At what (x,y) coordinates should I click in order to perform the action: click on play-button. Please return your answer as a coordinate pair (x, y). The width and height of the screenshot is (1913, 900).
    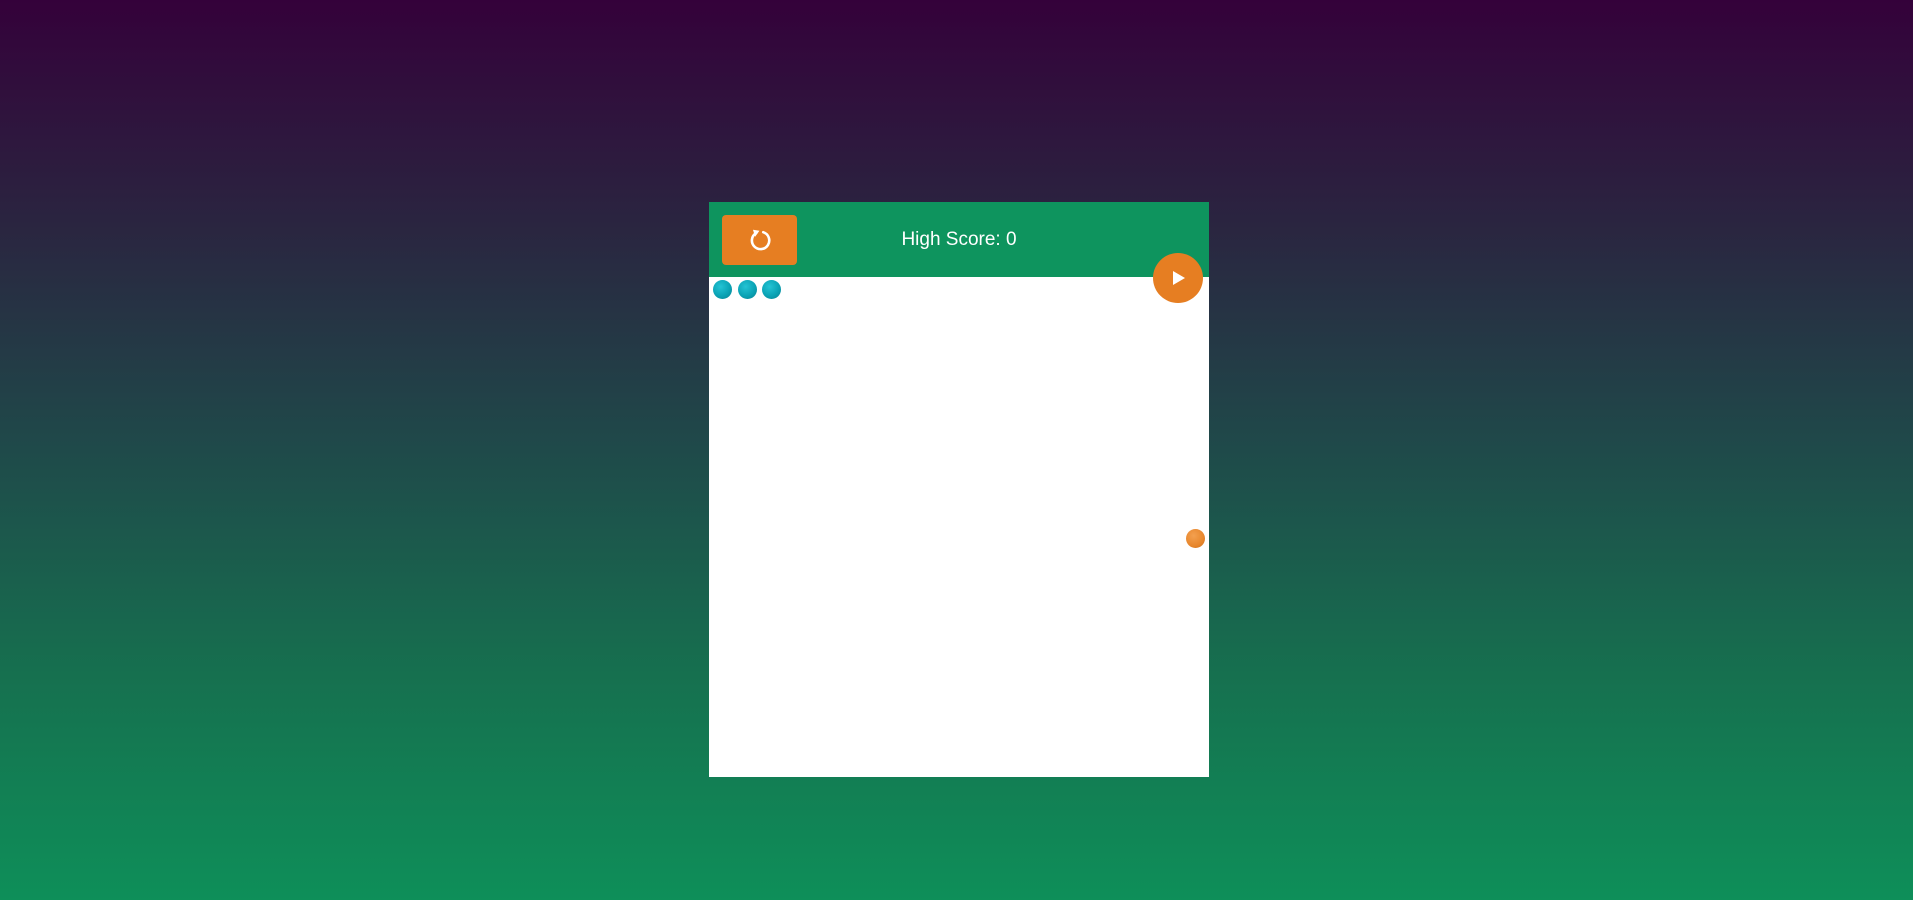
    Looking at the image, I should click on (1178, 278).